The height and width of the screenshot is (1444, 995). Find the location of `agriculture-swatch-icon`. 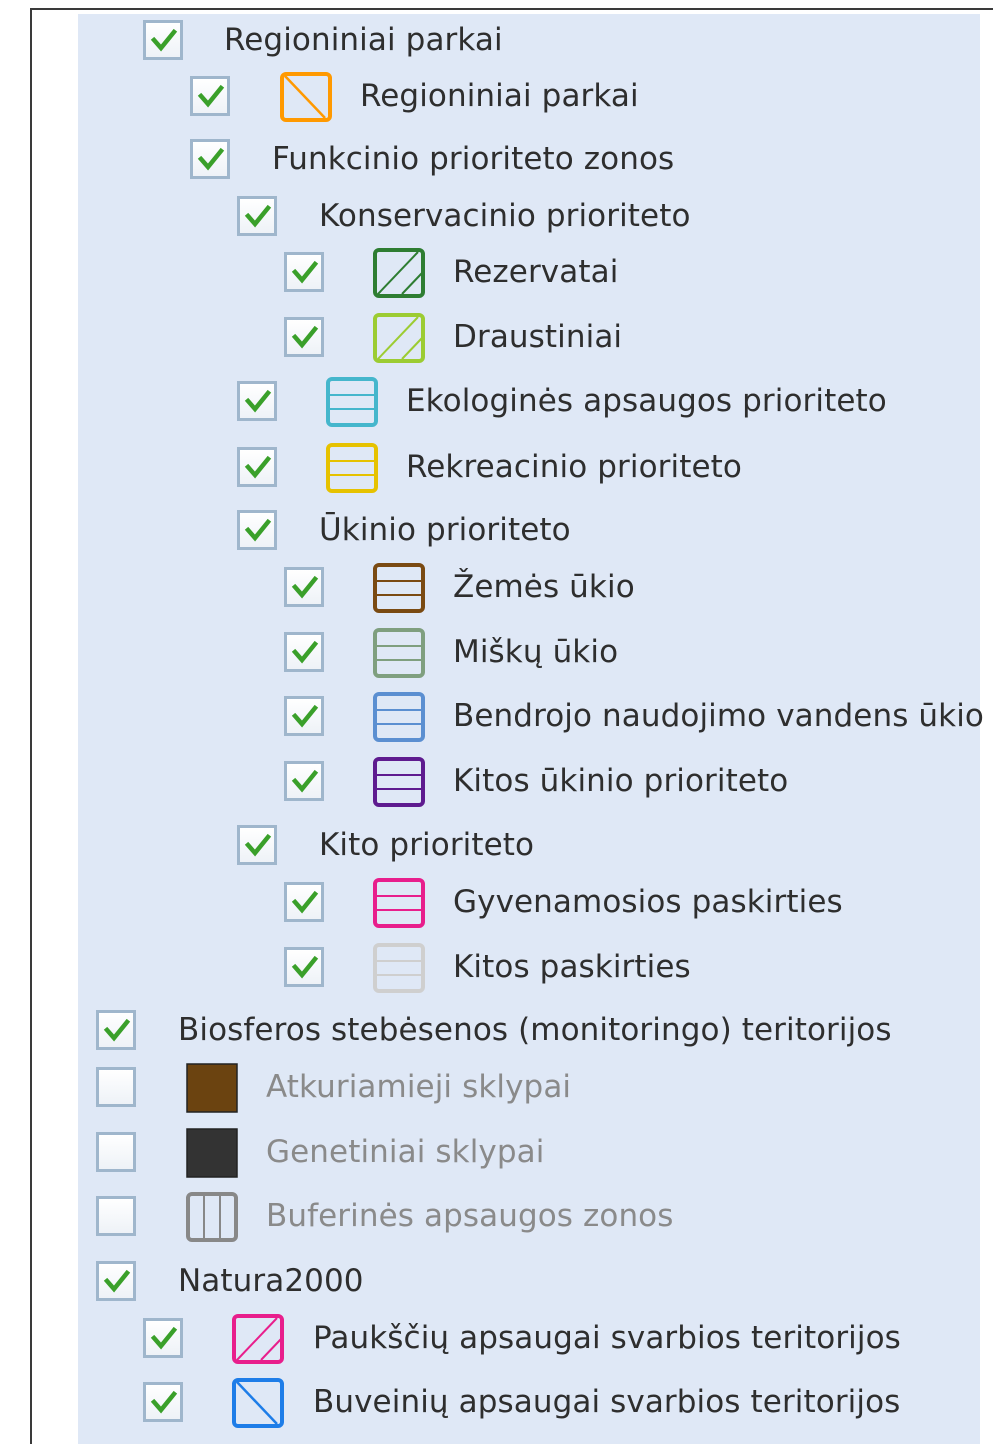

agriculture-swatch-icon is located at coordinates (399, 588).